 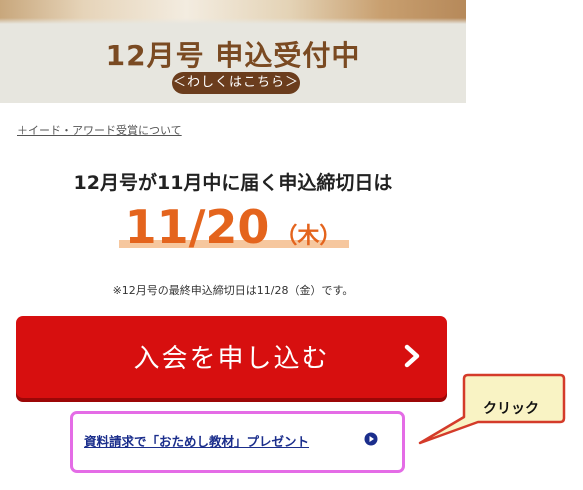 What do you see at coordinates (371, 439) in the screenshot?
I see `play-circle-icon` at bounding box center [371, 439].